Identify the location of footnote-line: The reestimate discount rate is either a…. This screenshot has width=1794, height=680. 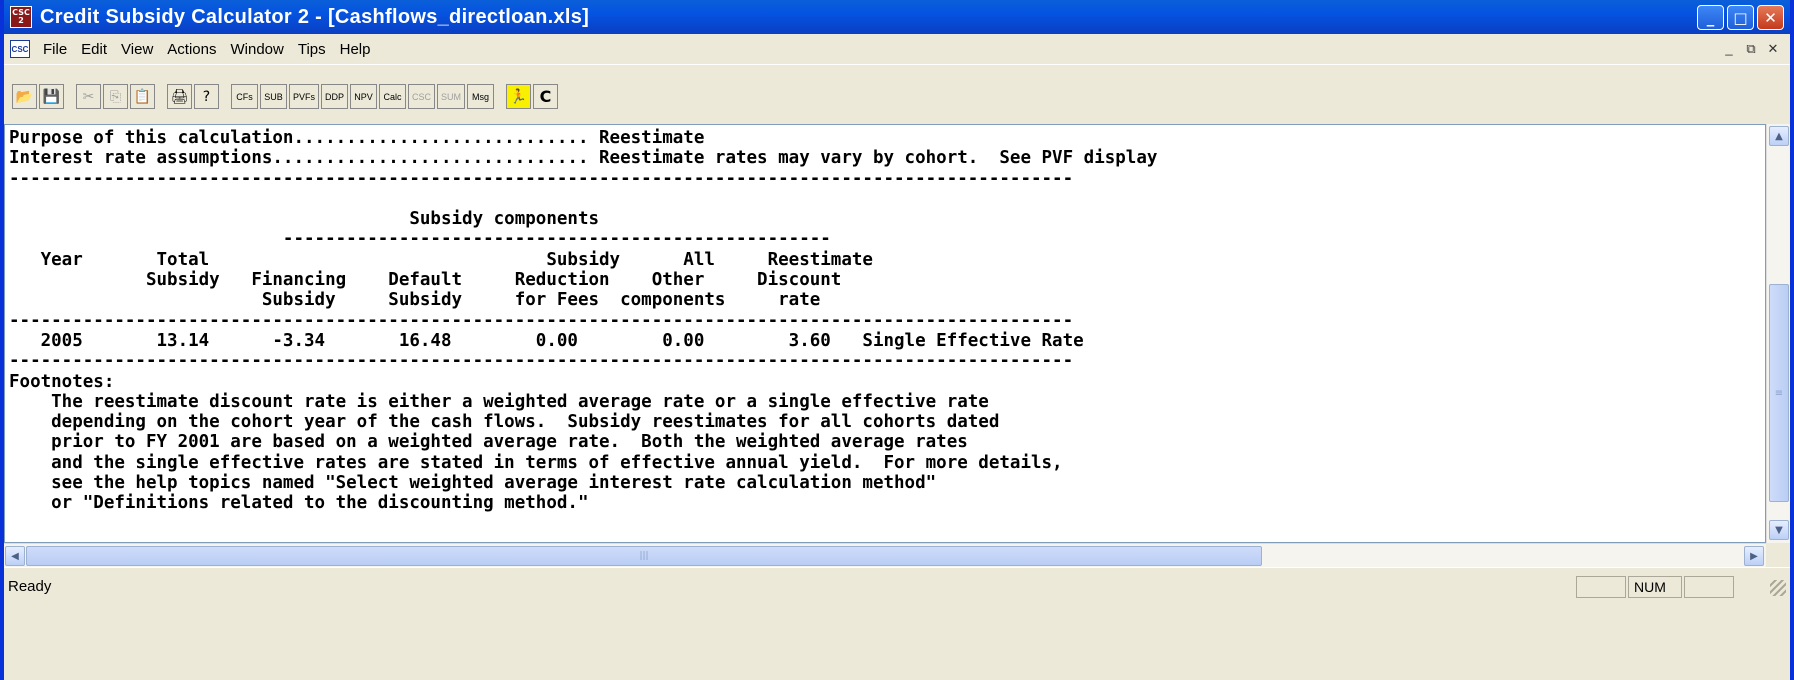
(499, 401).